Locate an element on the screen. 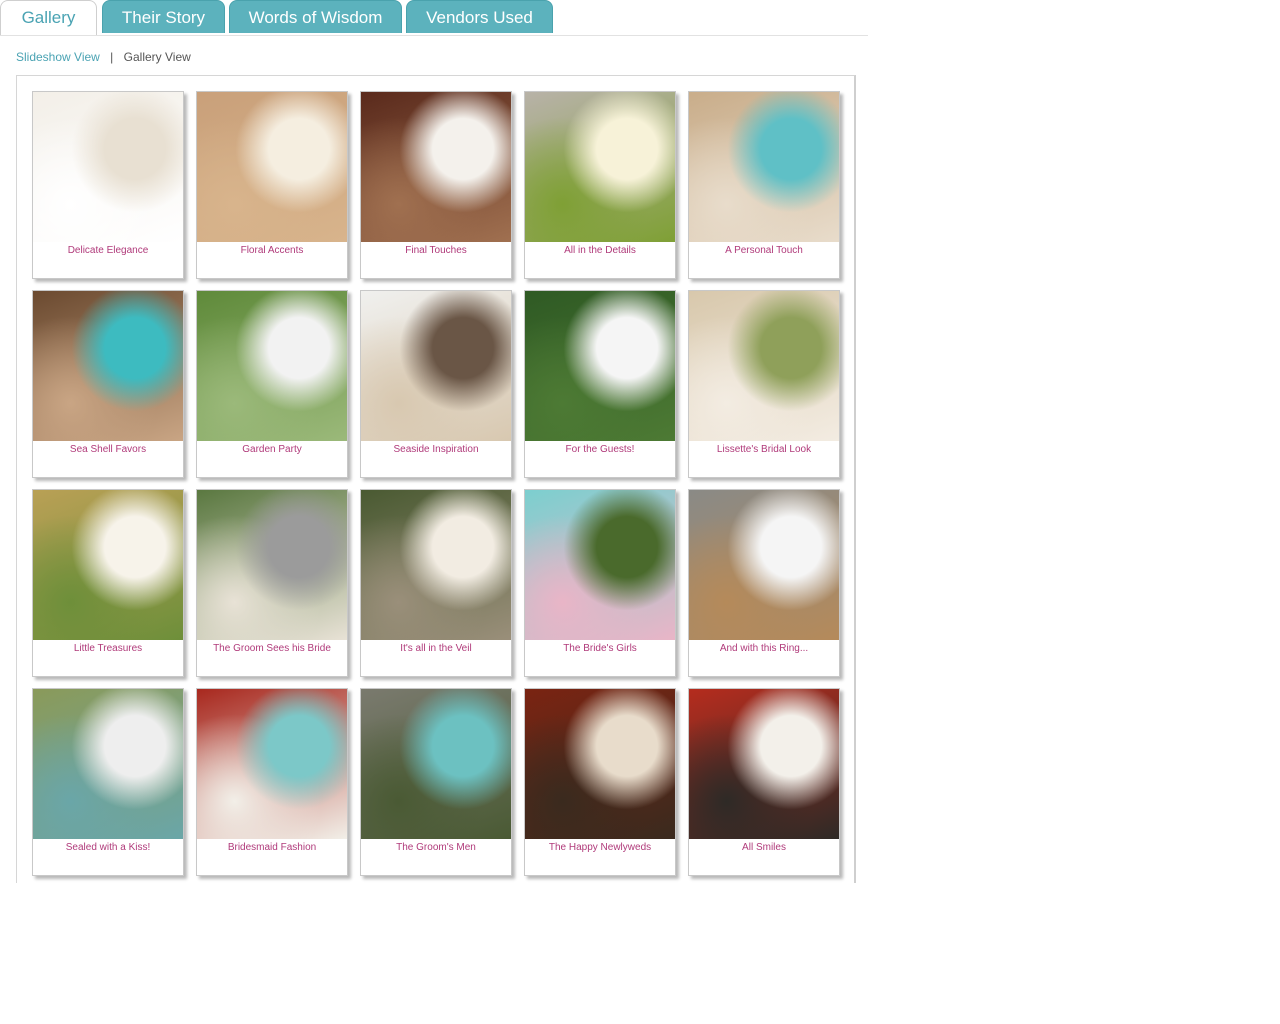  gallery-item: It's all in the Veil is located at coordinates (436, 583).